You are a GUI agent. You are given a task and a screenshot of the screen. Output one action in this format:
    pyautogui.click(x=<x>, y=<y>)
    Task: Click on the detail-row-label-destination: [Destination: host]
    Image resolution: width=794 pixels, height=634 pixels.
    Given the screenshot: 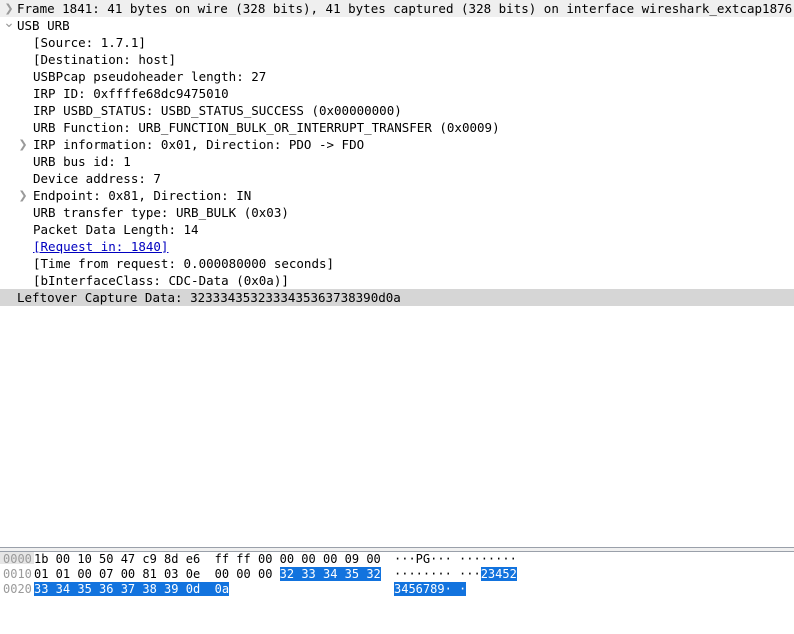 What is the action you would take?
    pyautogui.click(x=104, y=59)
    